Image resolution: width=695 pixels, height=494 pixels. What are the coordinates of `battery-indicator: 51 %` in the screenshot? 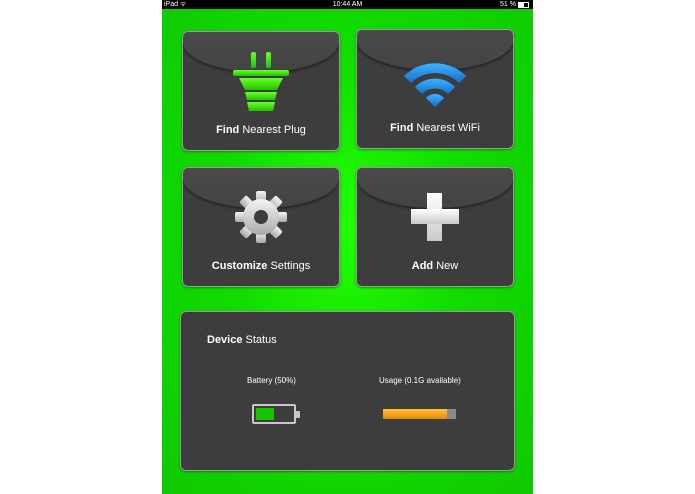 It's located at (514, 4).